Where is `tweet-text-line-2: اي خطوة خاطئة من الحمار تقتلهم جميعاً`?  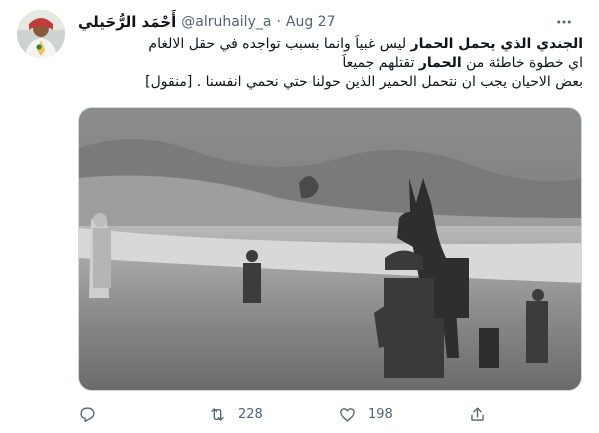
tweet-text-line-2: اي خطوة خاطئة من الحمار تقتلهم جميعاً is located at coordinates (330, 63).